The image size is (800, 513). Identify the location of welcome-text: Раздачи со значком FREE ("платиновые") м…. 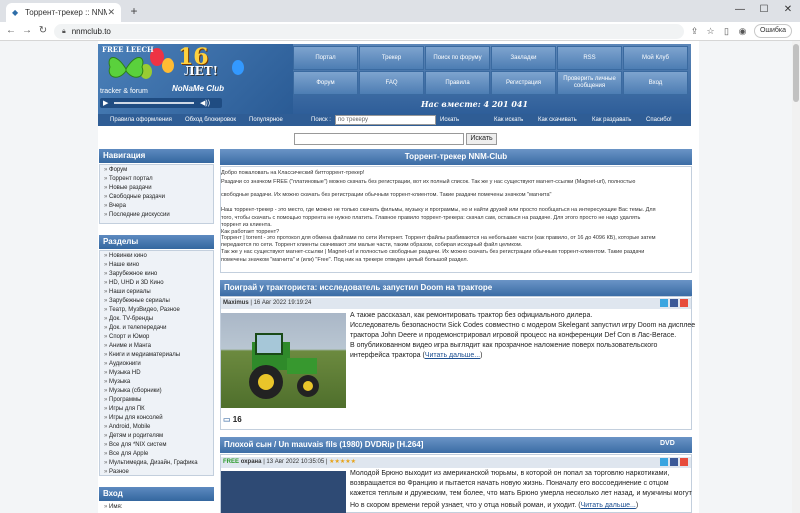
(428, 182).